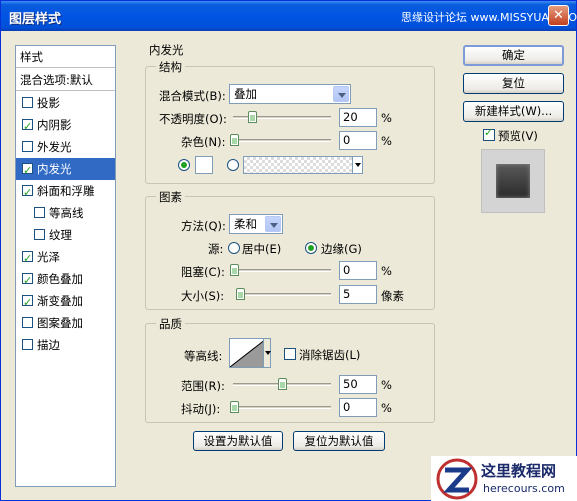 This screenshot has width=577, height=501. Describe the element at coordinates (245, 224) in the screenshot. I see `method-value: 柔和` at that location.